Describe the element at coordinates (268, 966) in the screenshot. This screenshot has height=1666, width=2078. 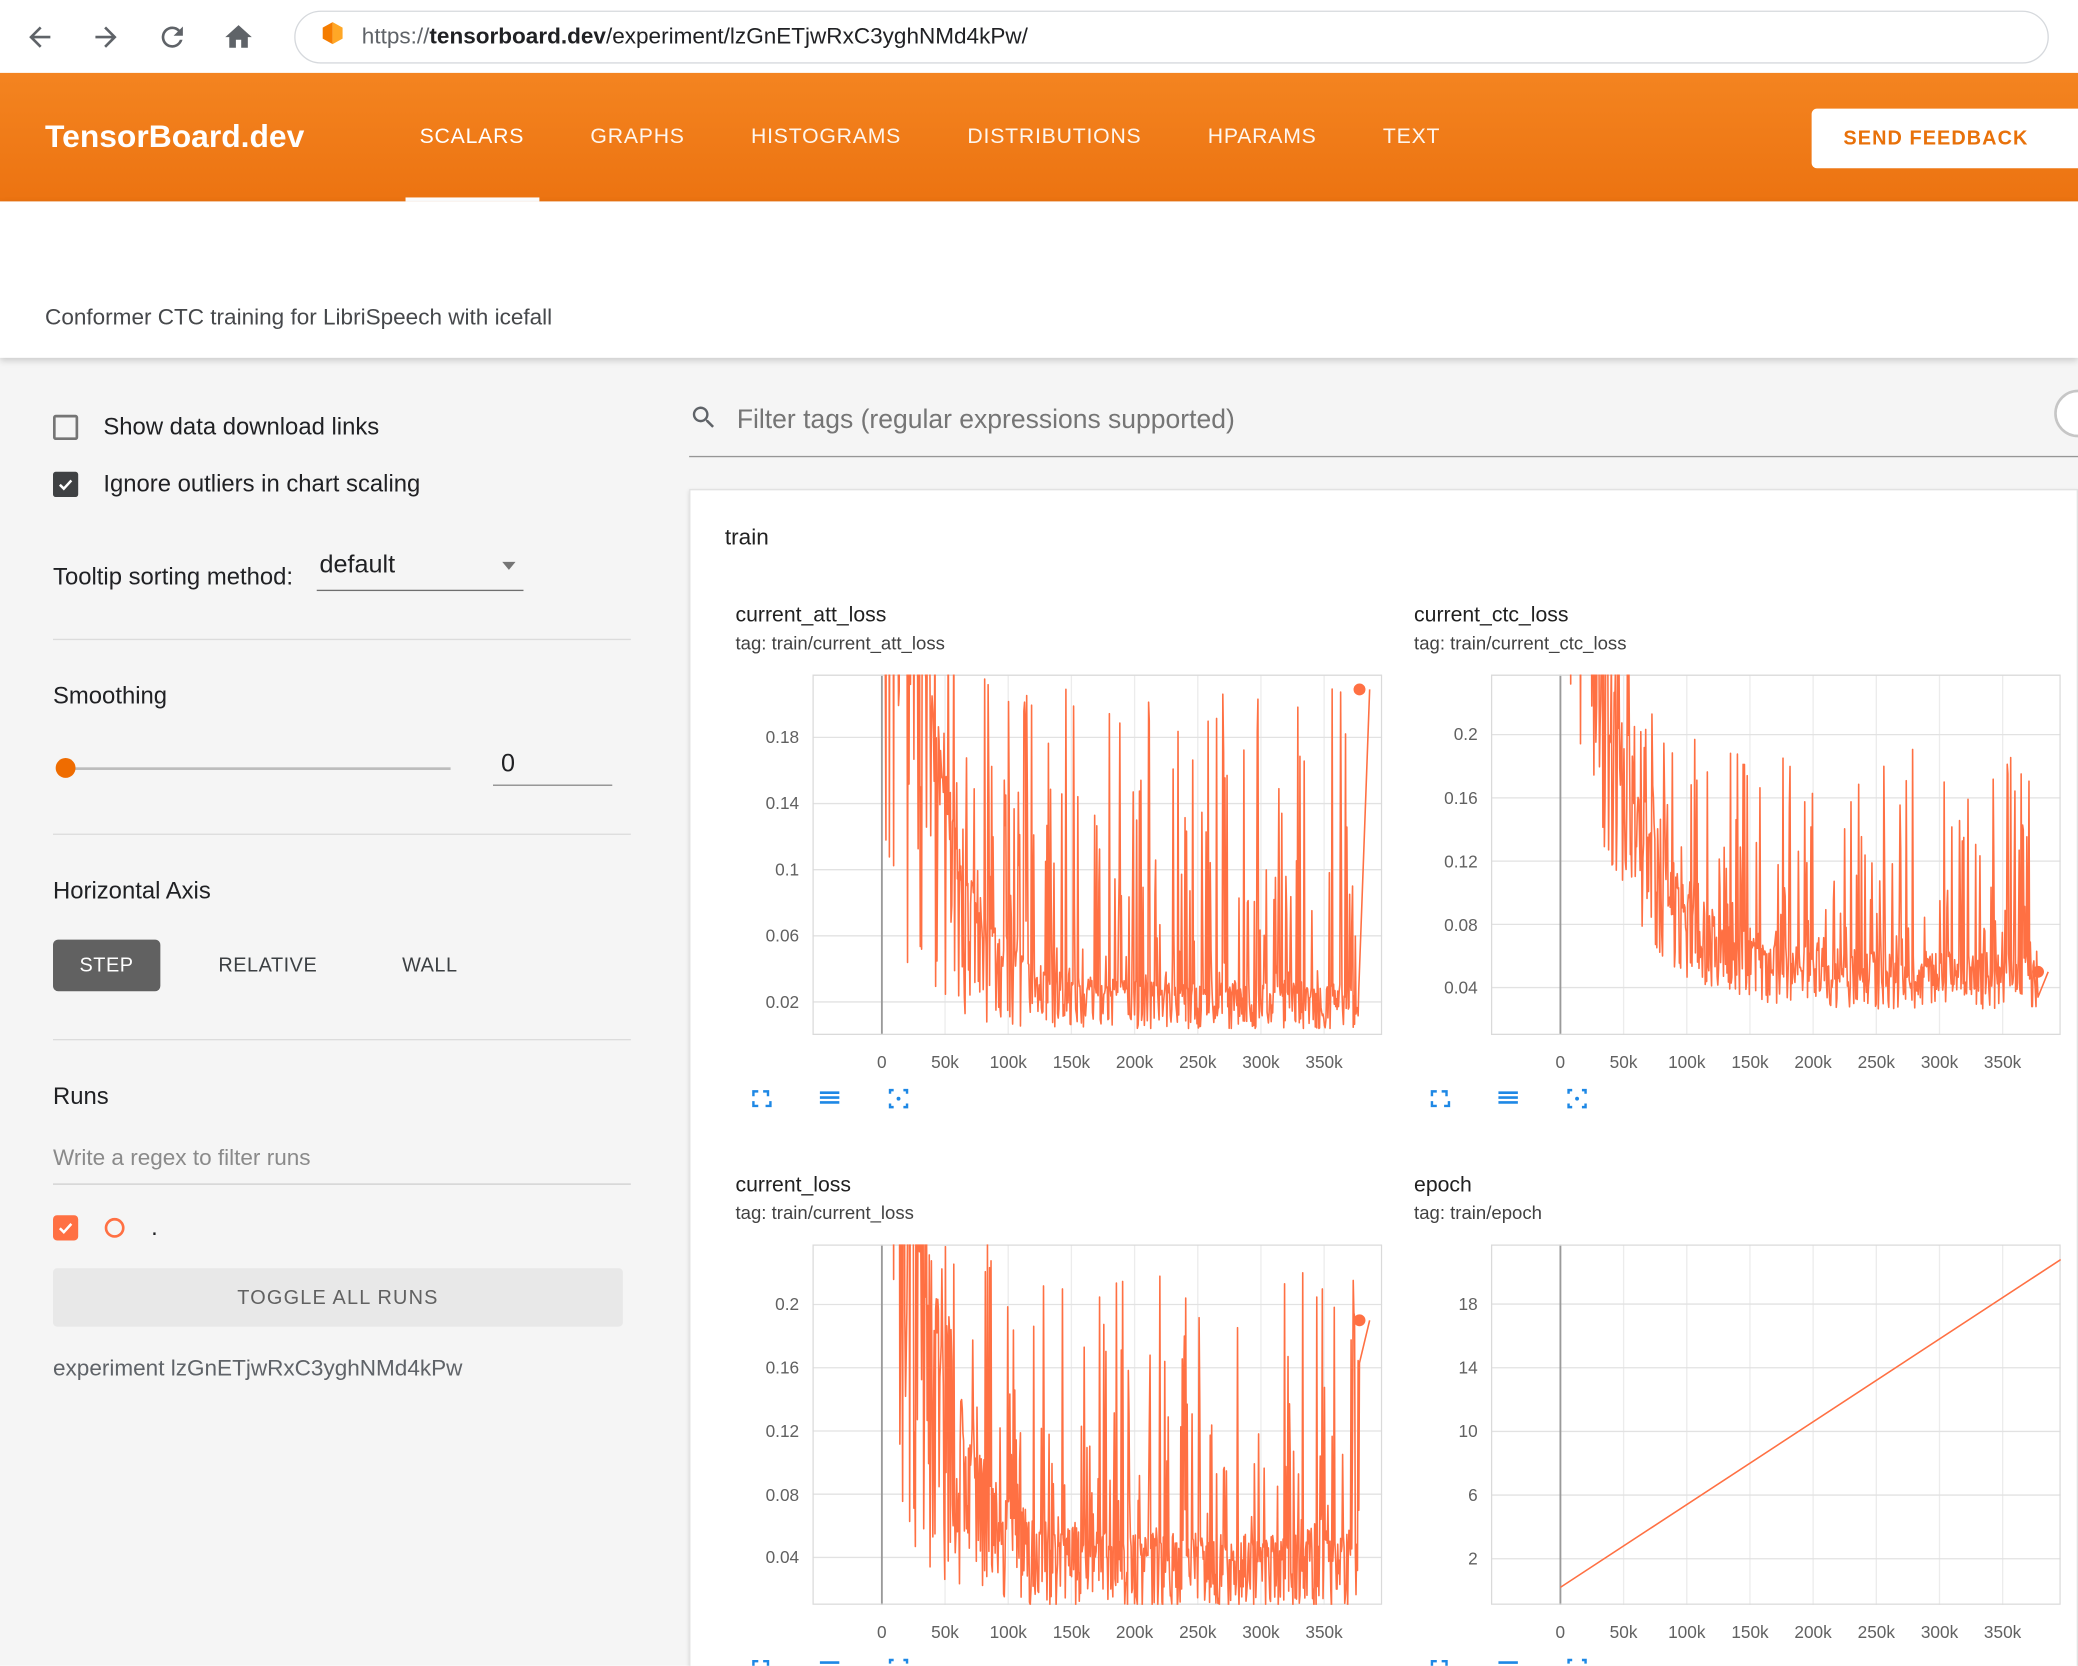
I see `axis-relative-button: RELATIVE` at that location.